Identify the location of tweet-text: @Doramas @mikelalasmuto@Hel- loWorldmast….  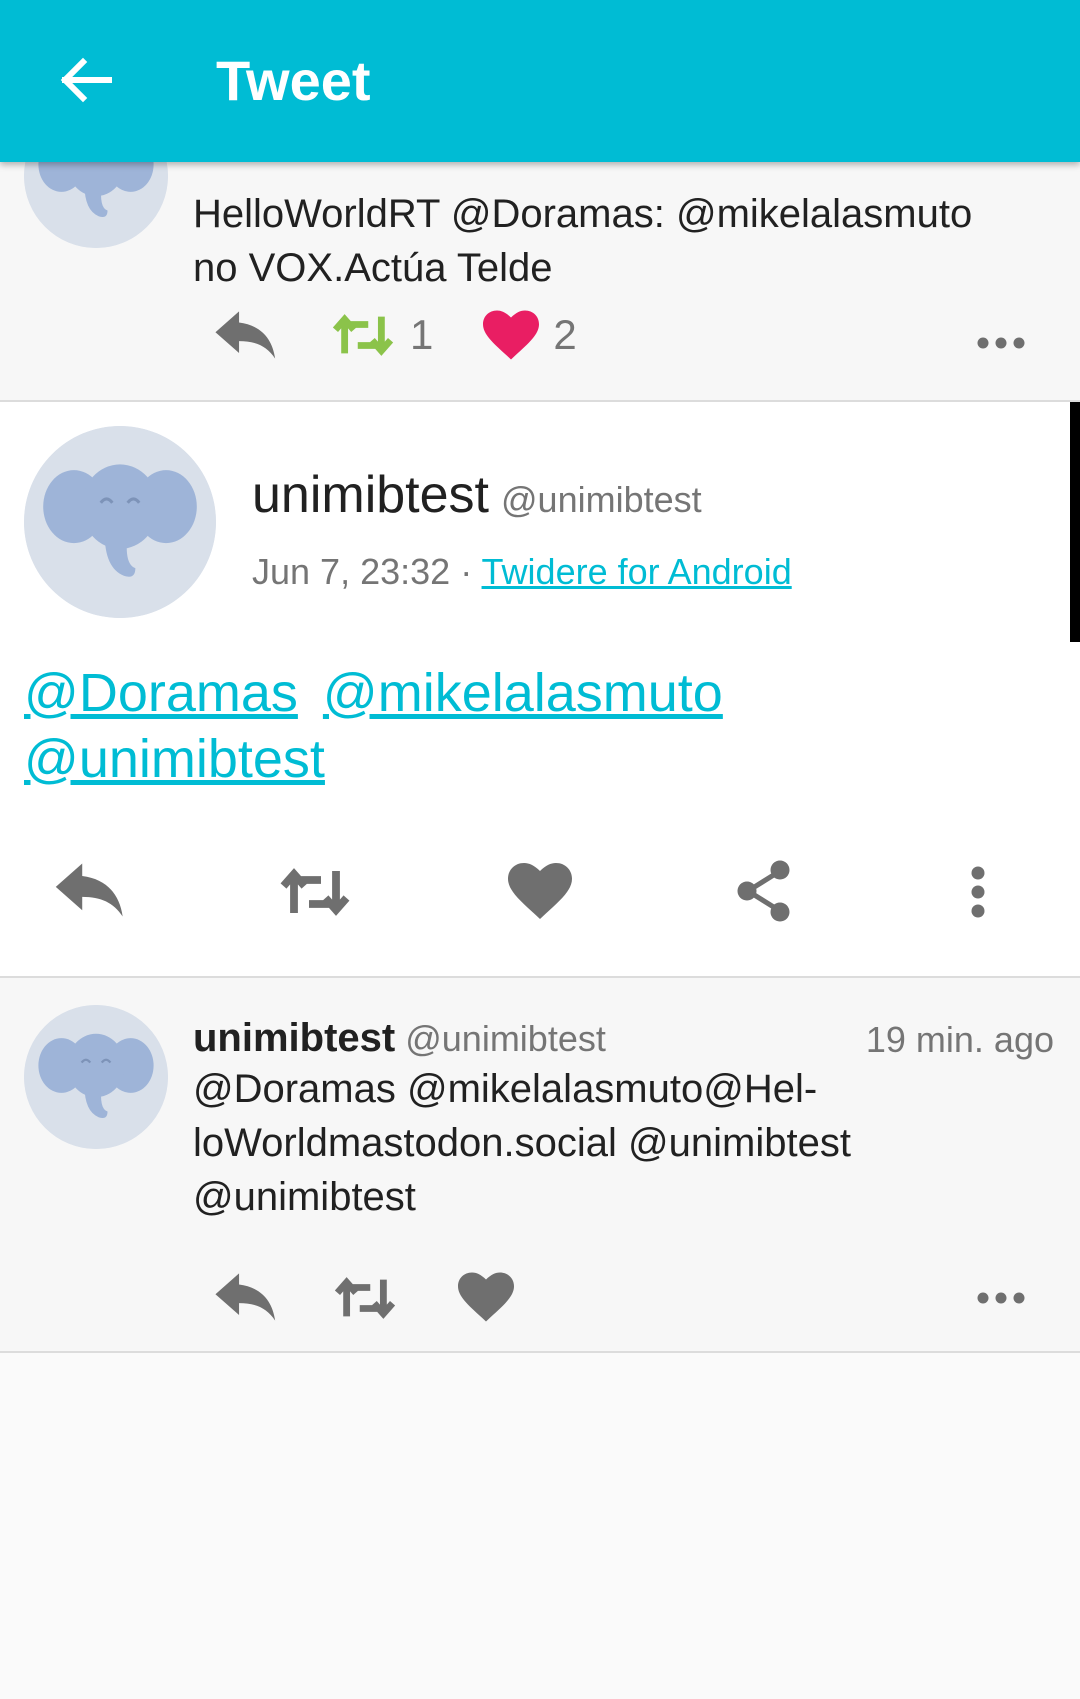
(522, 1143).